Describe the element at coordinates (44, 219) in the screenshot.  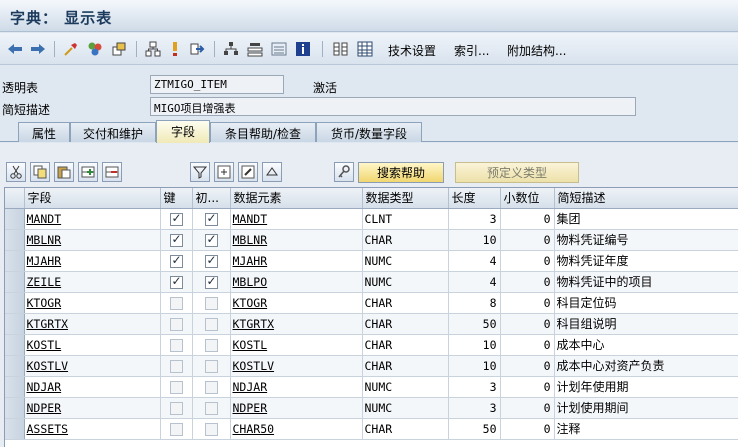
I see `field-name-text: MANDT` at that location.